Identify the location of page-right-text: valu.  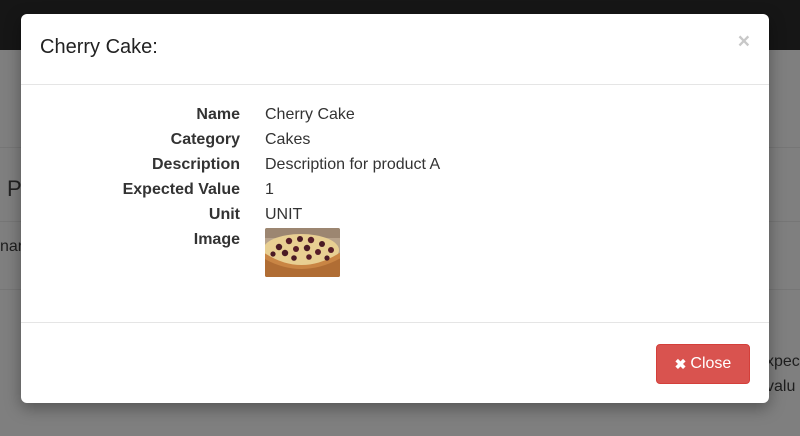
(781, 386).